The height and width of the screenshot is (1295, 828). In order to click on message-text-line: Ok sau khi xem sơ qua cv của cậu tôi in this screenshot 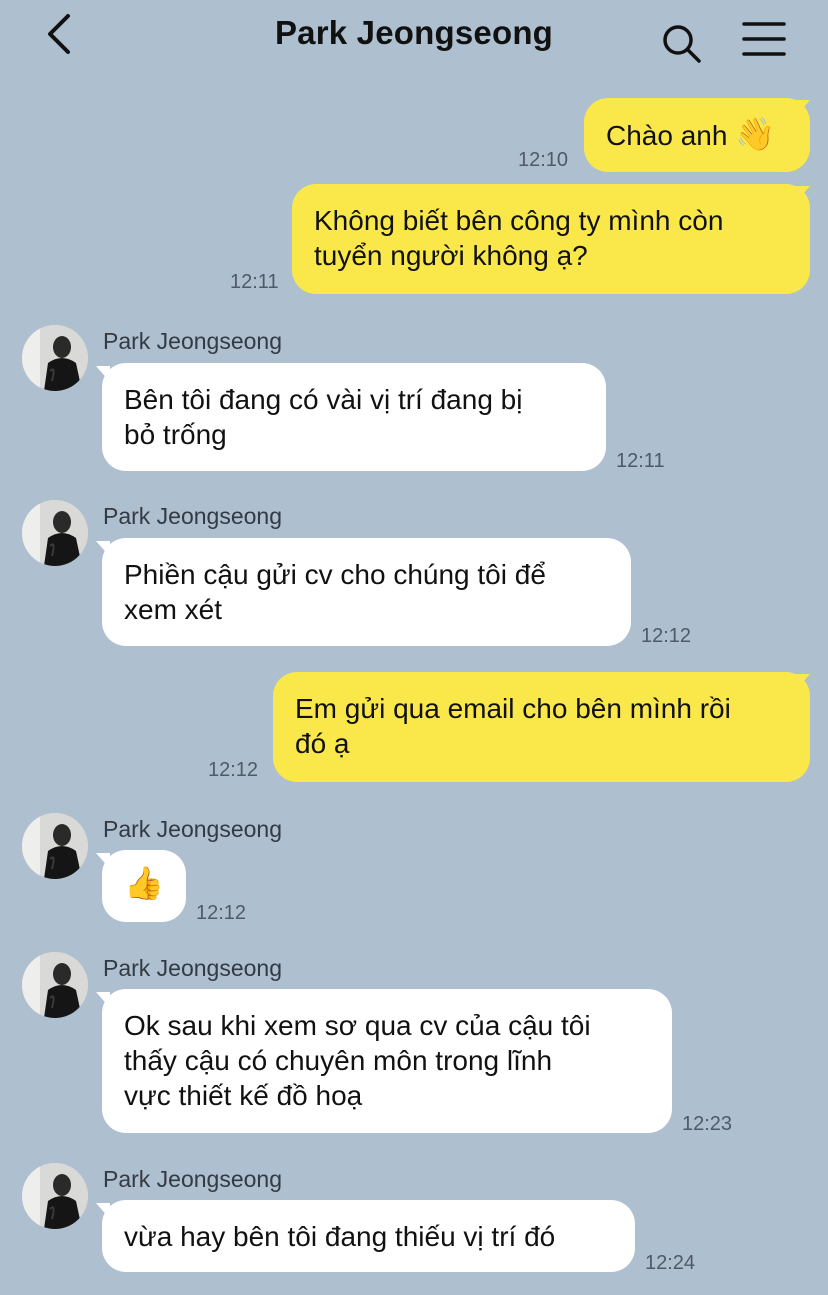, I will do `click(357, 1025)`.